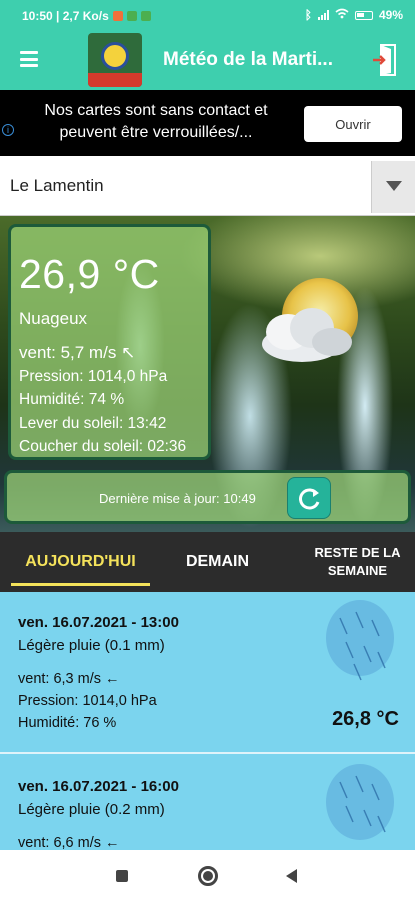  What do you see at coordinates (353, 124) in the screenshot?
I see `ad-open-button: Ouvrir` at bounding box center [353, 124].